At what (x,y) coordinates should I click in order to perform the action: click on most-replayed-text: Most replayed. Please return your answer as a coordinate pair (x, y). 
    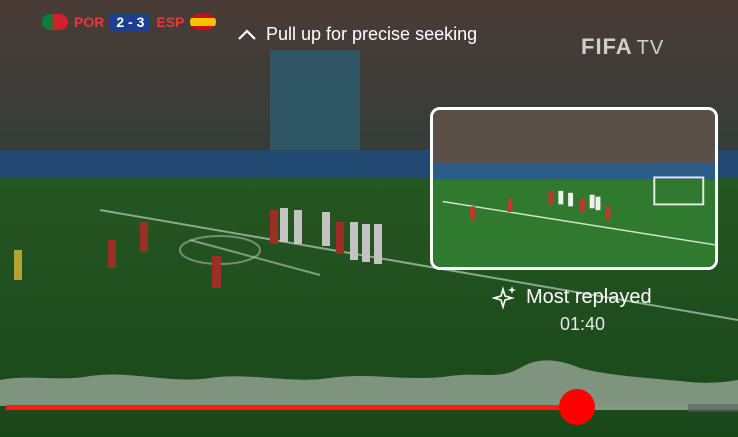
    Looking at the image, I should click on (589, 296).